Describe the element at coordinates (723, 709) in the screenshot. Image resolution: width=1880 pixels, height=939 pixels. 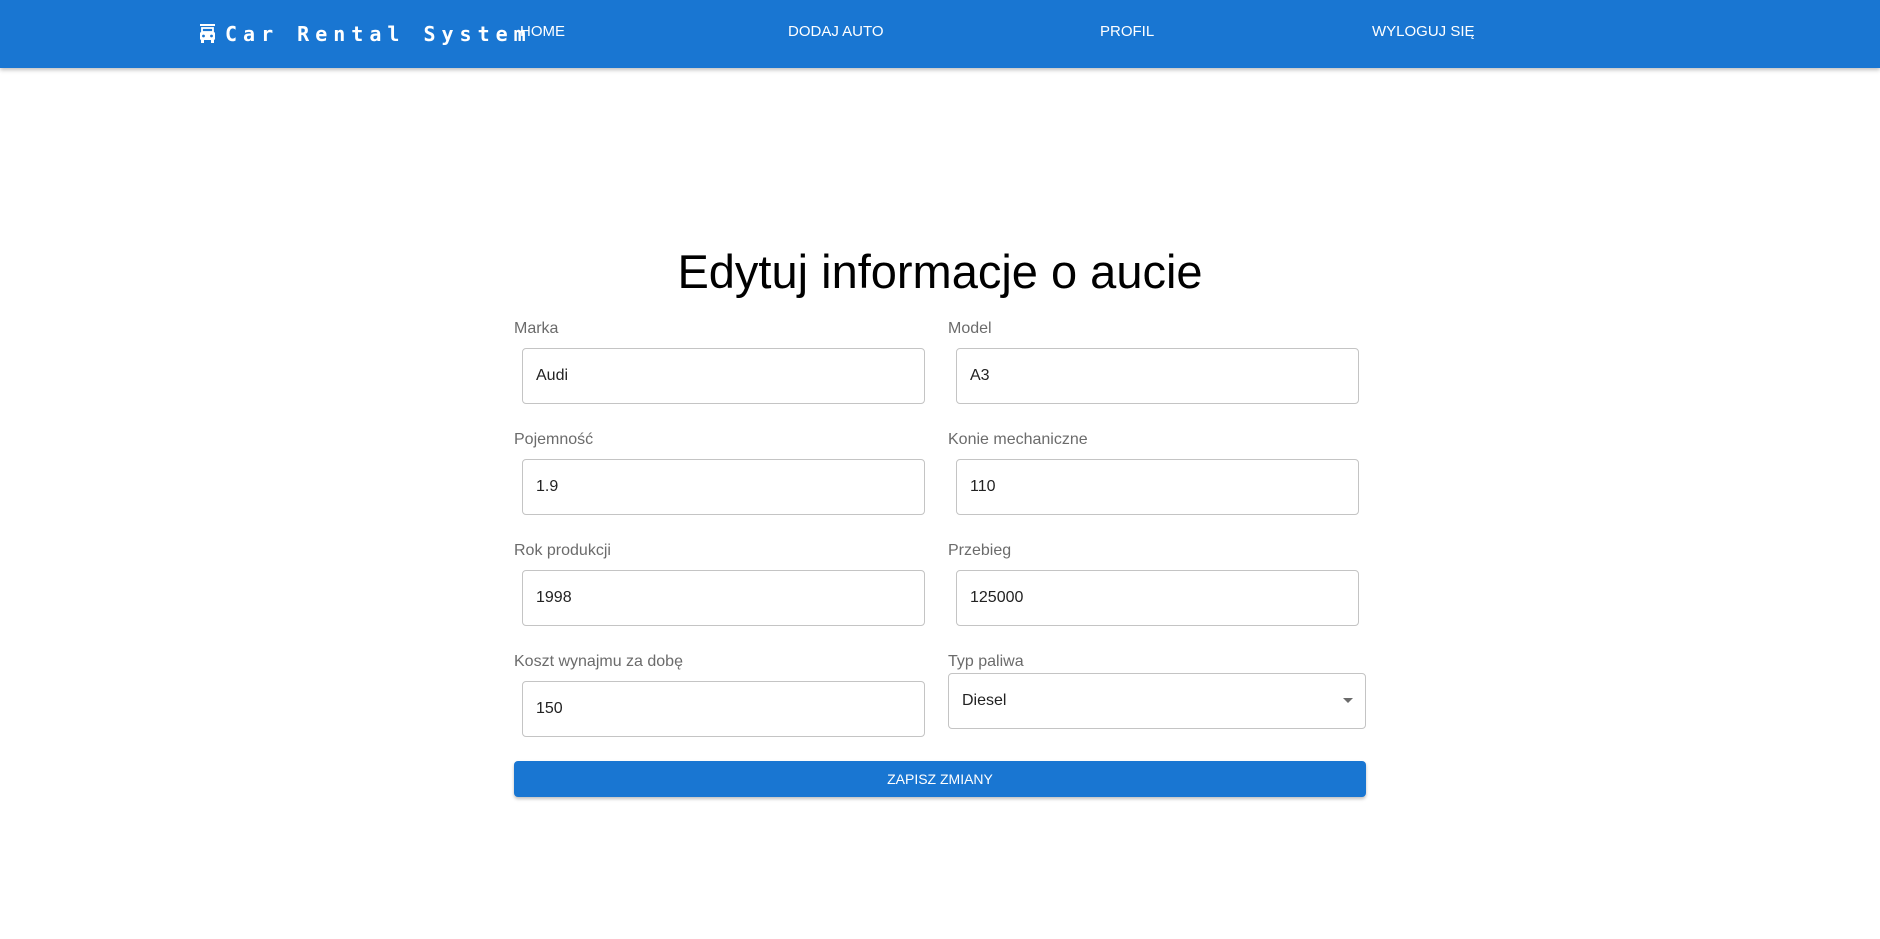
I see `koszt-input` at that location.